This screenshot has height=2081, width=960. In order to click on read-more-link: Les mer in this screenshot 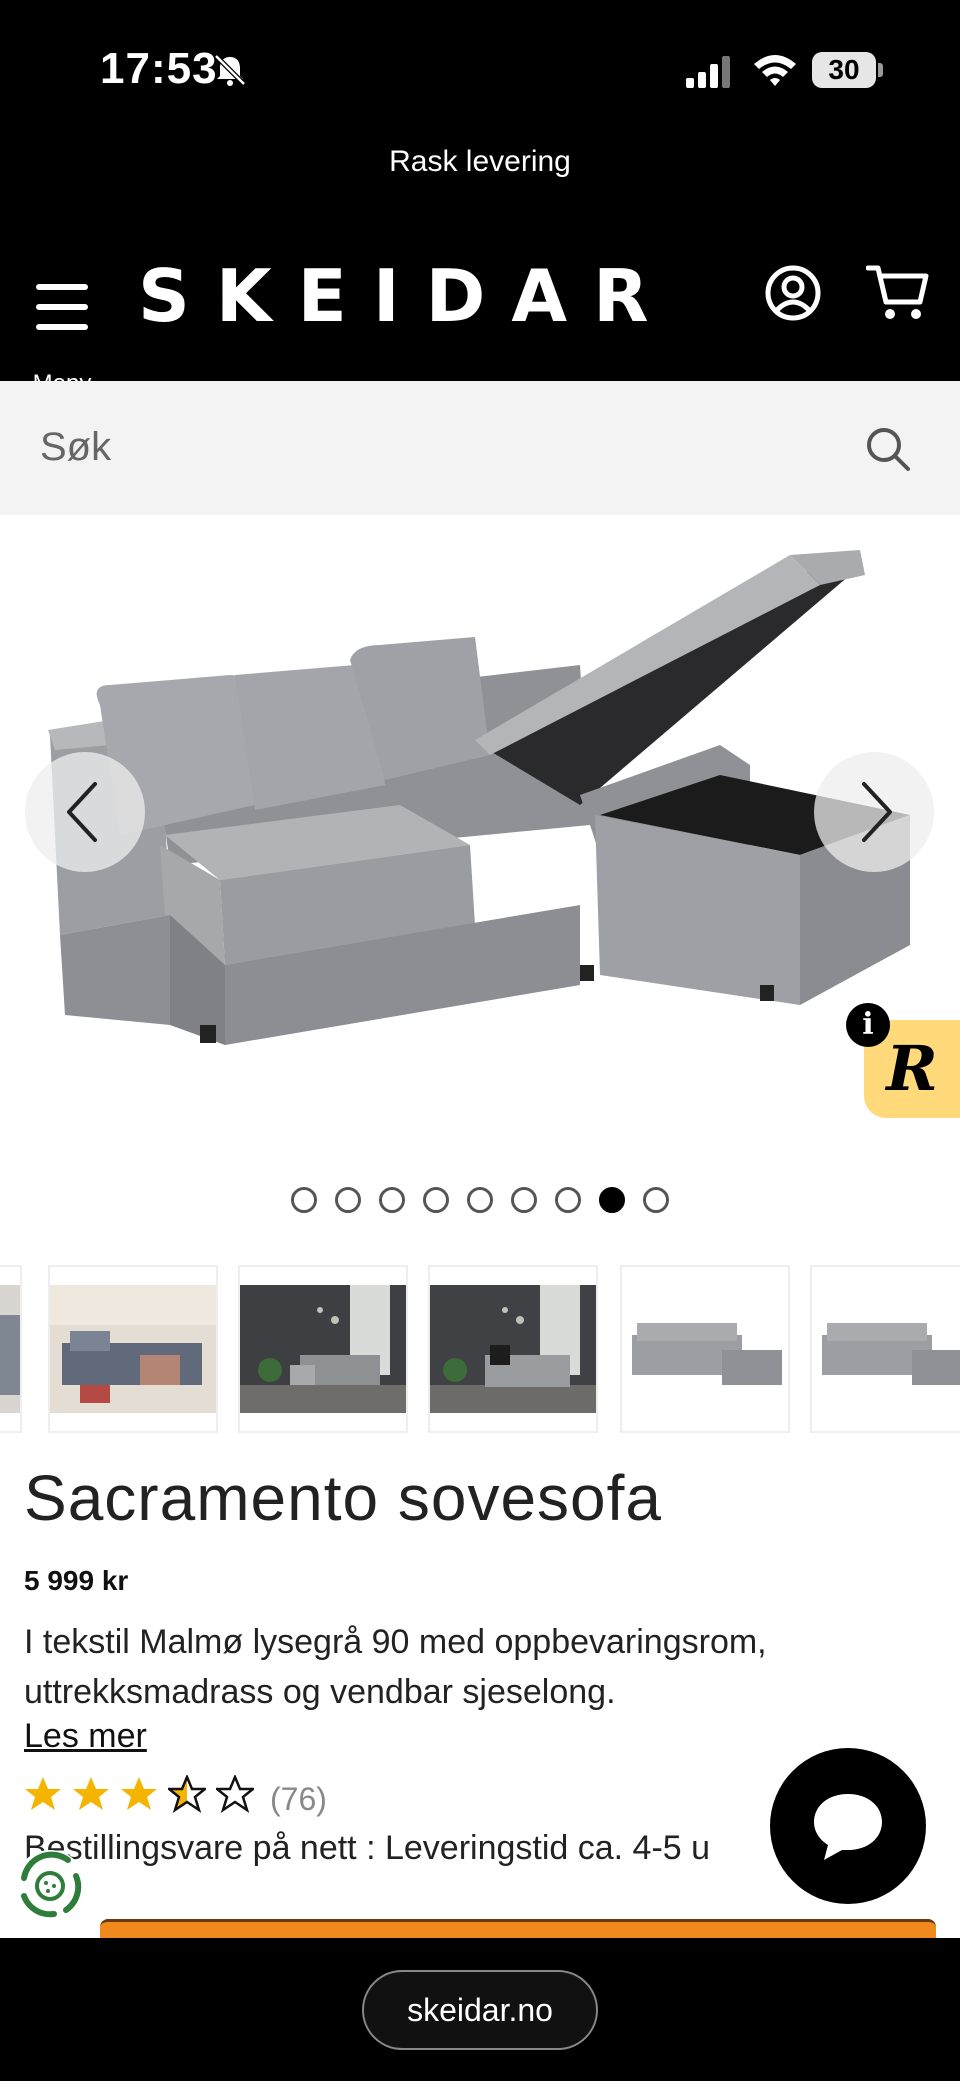, I will do `click(85, 1736)`.